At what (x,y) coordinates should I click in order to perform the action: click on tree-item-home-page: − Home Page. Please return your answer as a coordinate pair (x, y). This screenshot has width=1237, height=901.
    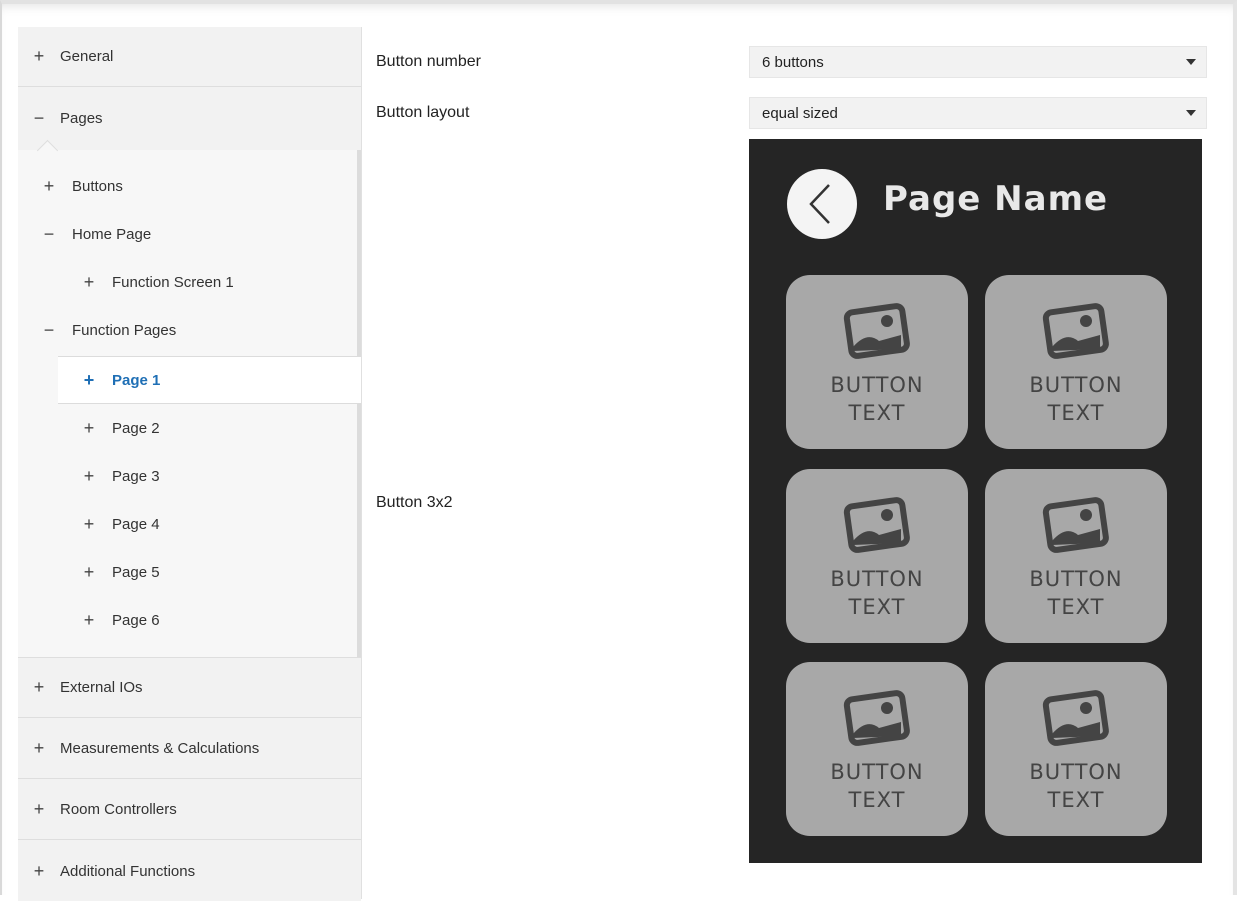
    Looking at the image, I should click on (96, 234).